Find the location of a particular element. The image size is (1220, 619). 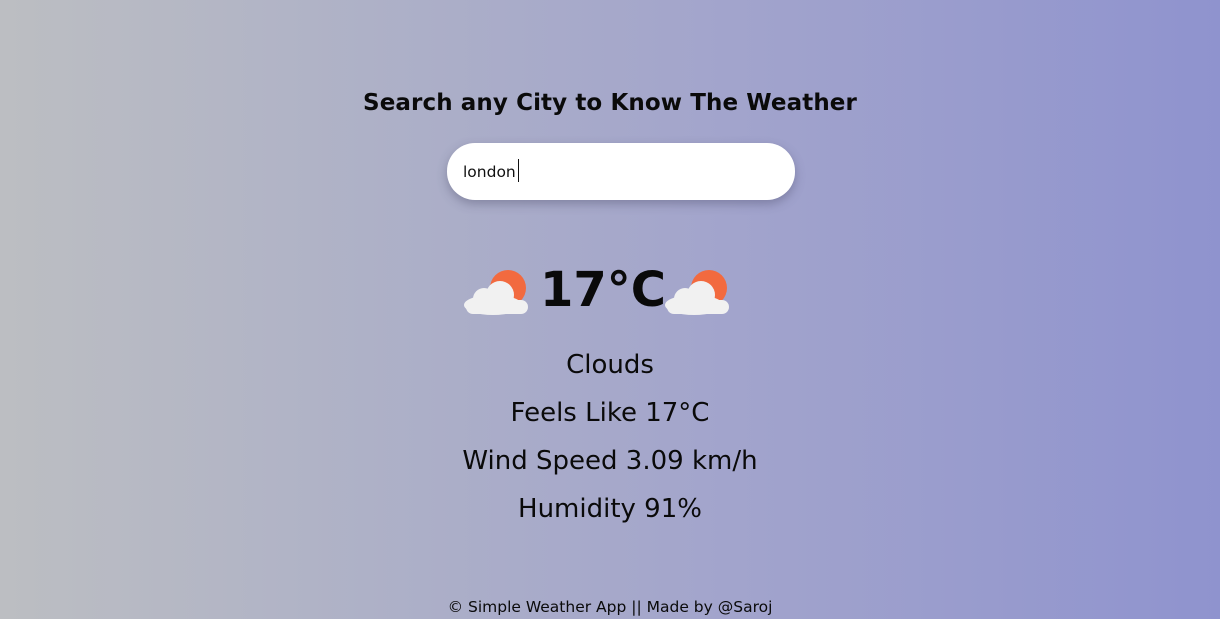

search-input is located at coordinates (621, 171).